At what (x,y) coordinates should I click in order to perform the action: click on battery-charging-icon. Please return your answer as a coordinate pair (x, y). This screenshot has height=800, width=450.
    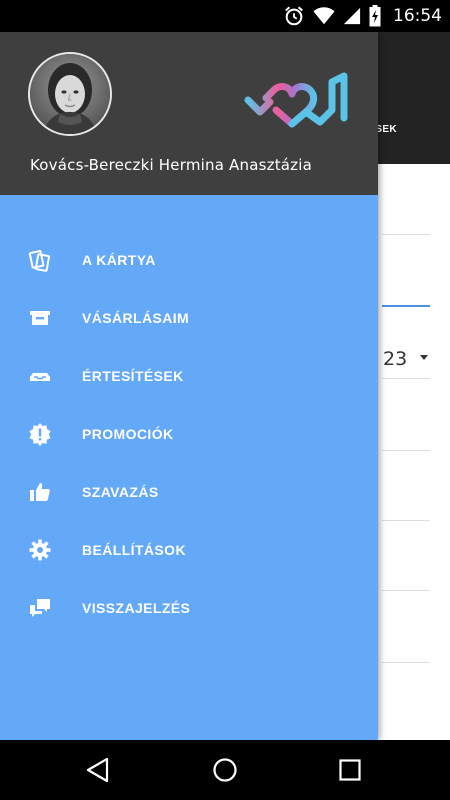
    Looking at the image, I should click on (375, 16).